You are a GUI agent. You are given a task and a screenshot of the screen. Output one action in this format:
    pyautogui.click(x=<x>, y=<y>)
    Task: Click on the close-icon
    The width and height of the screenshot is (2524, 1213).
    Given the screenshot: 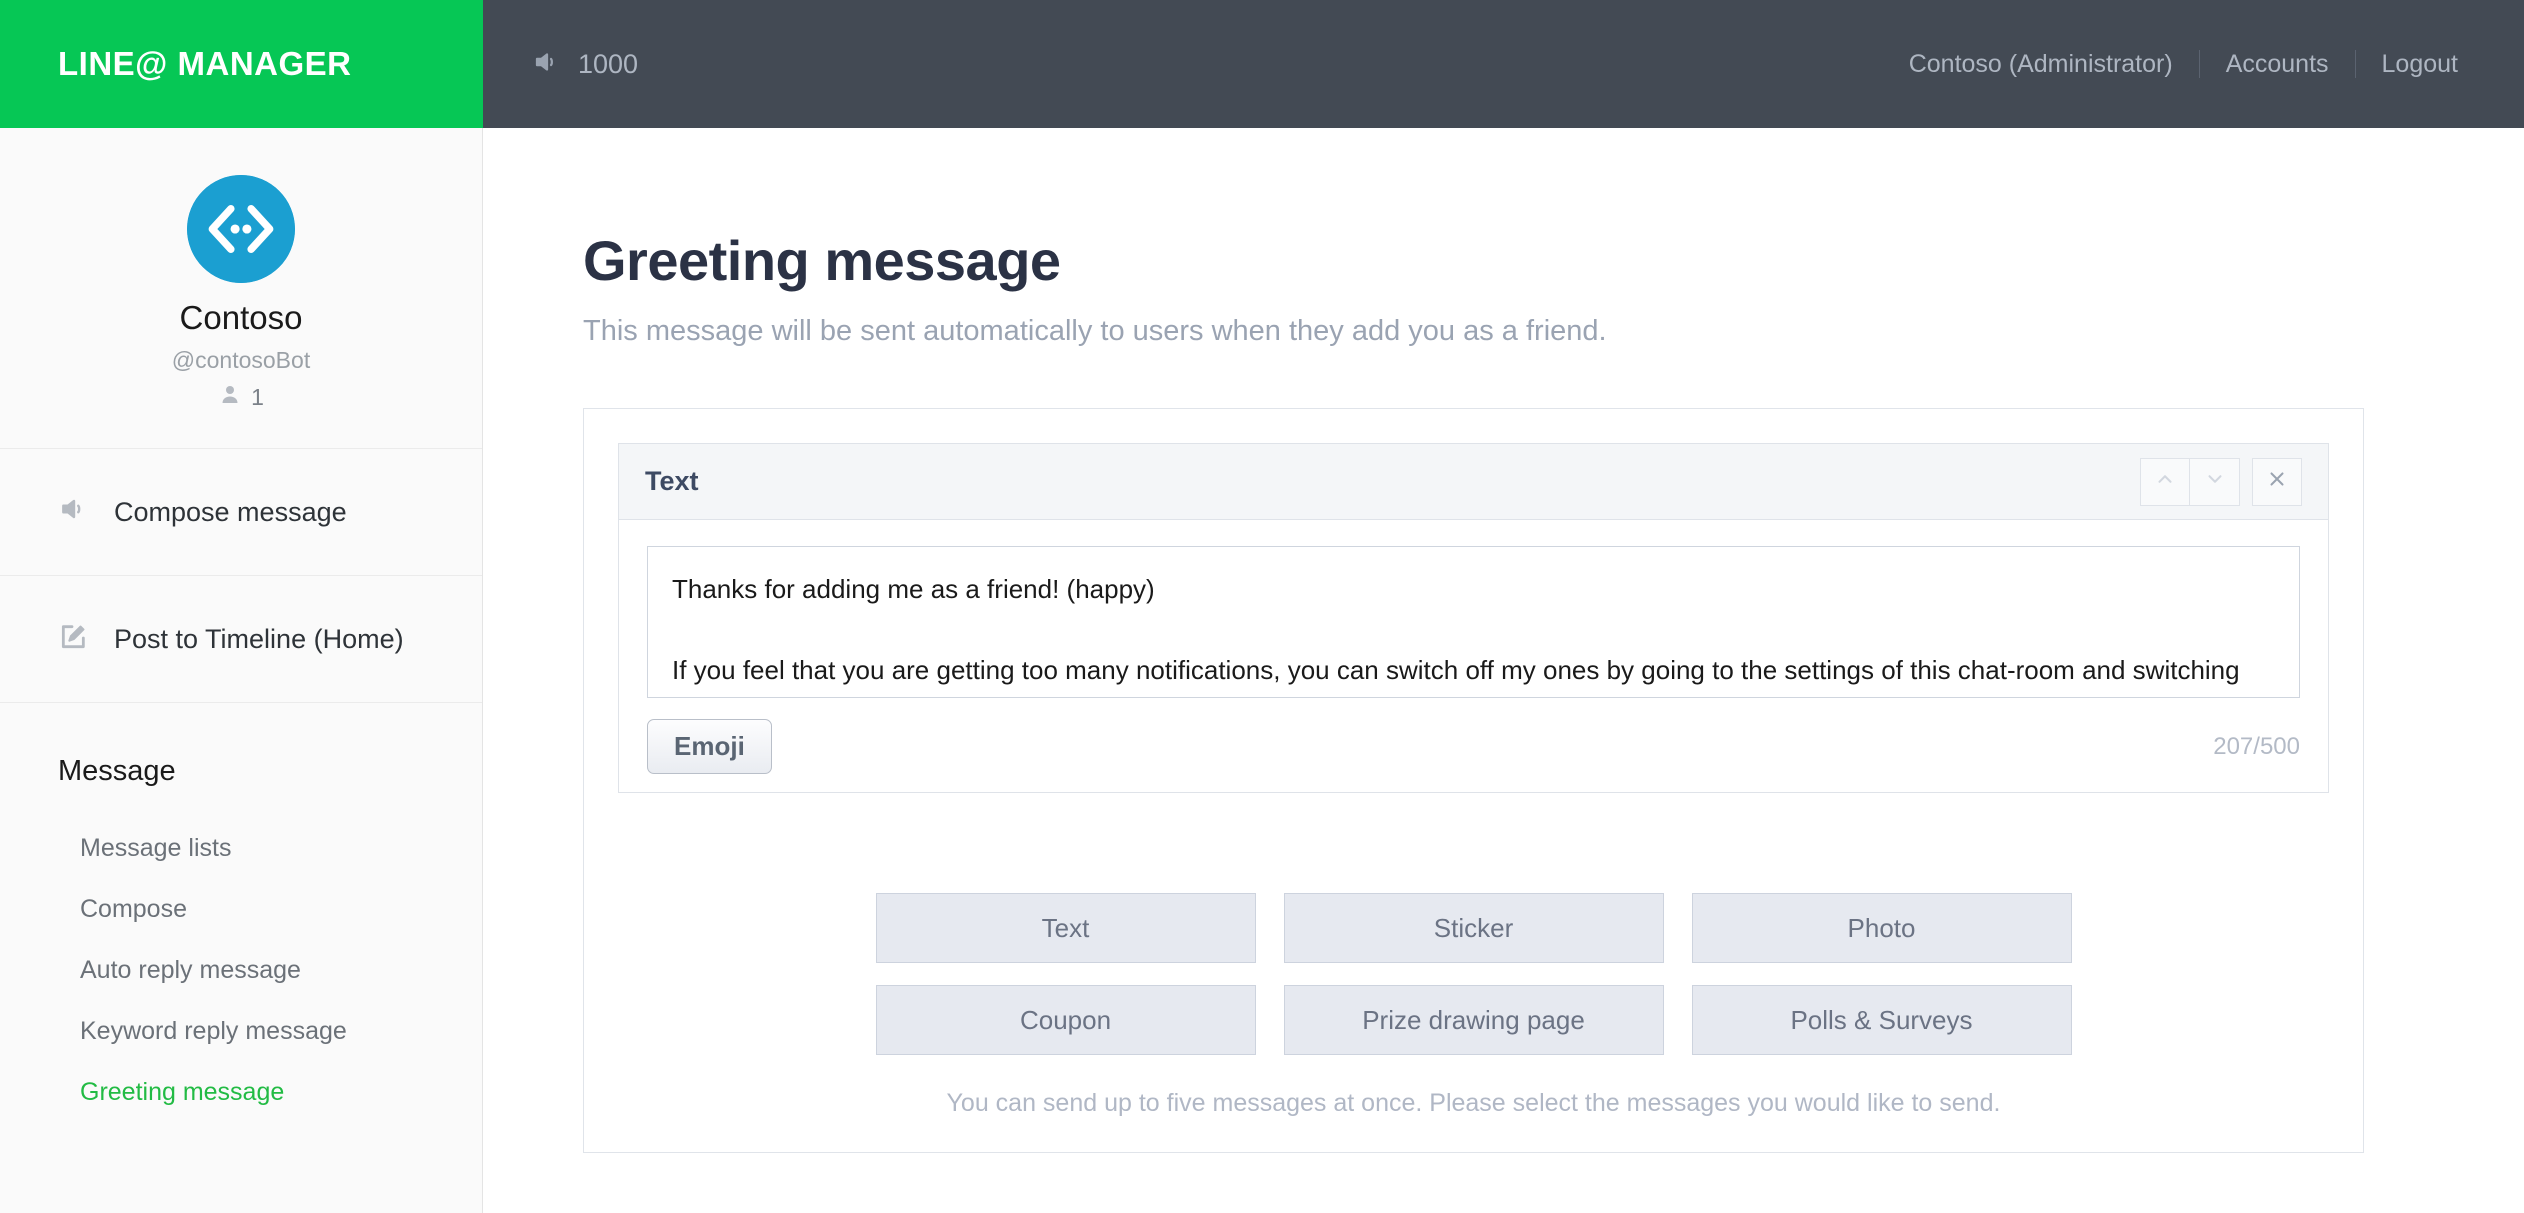 What is the action you would take?
    pyautogui.click(x=2277, y=481)
    